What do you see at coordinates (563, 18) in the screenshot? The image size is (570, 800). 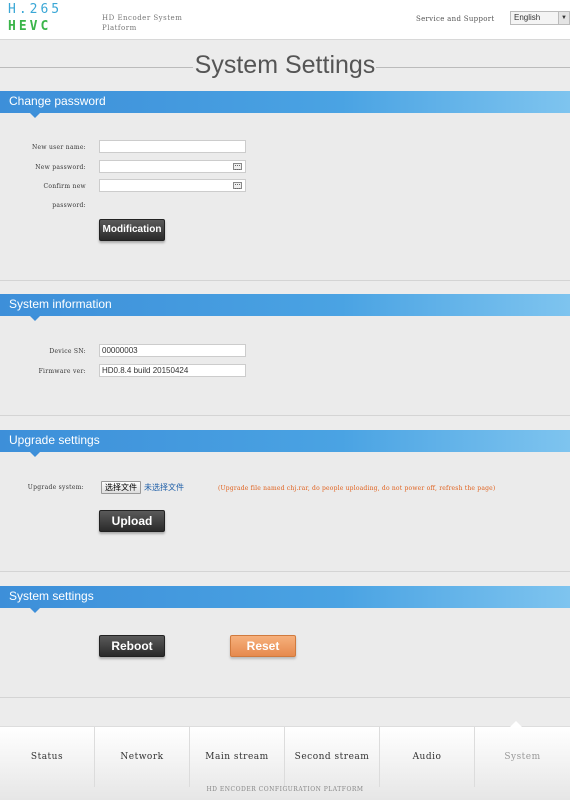 I see `chevron-down-icon: ▼` at bounding box center [563, 18].